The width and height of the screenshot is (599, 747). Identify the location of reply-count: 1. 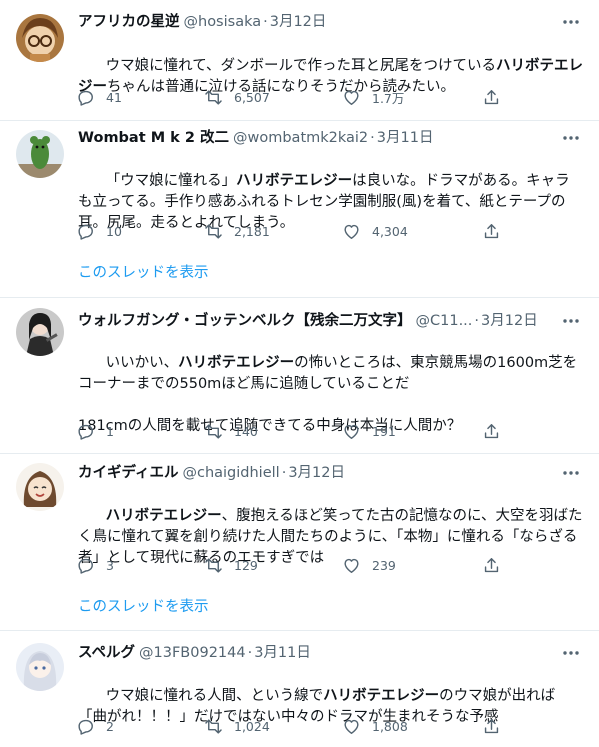
(110, 431).